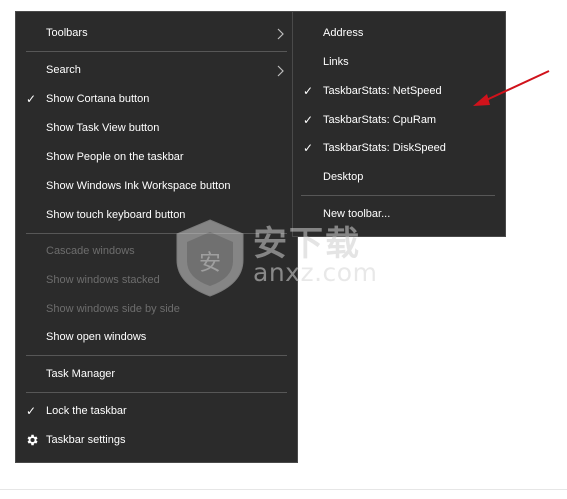 The image size is (567, 499). I want to click on submenu-item-desktop: Desktop, so click(399, 177).